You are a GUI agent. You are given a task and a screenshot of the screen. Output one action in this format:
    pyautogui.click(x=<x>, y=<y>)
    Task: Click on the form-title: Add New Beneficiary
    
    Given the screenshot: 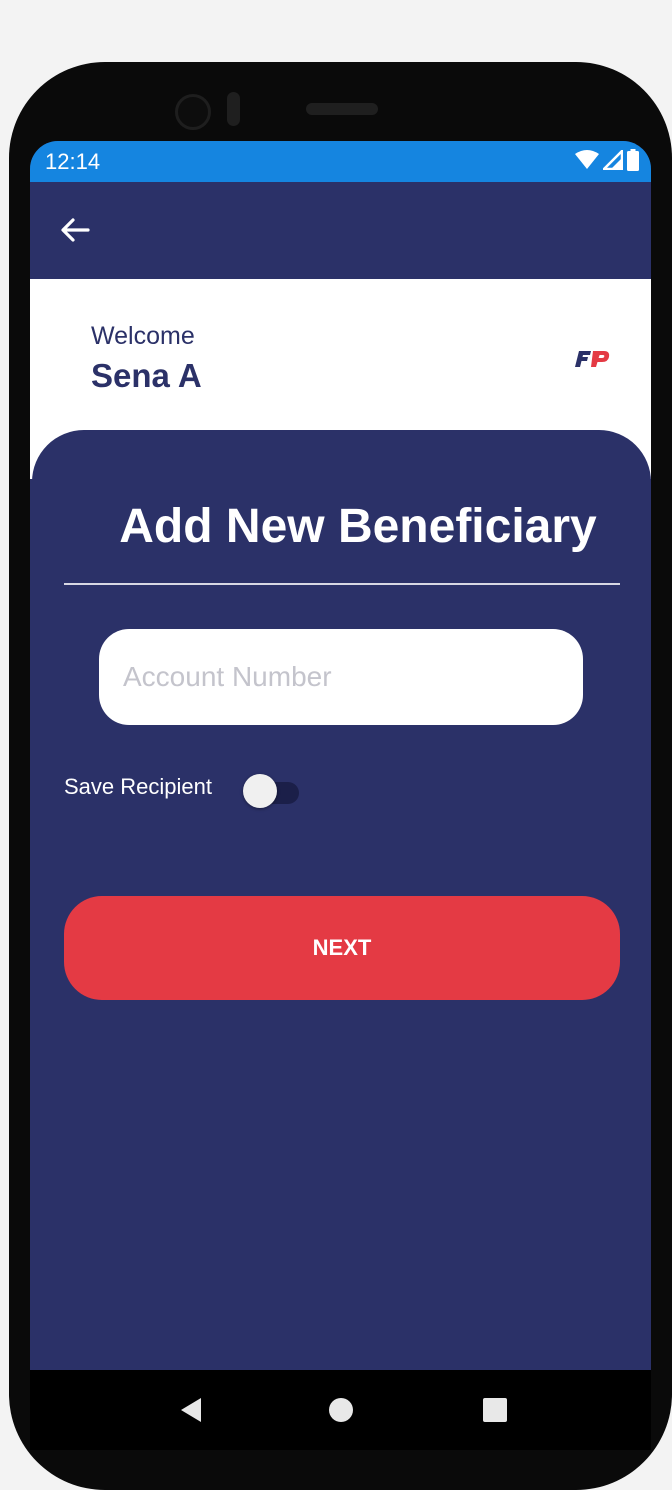 What is the action you would take?
    pyautogui.click(x=358, y=526)
    